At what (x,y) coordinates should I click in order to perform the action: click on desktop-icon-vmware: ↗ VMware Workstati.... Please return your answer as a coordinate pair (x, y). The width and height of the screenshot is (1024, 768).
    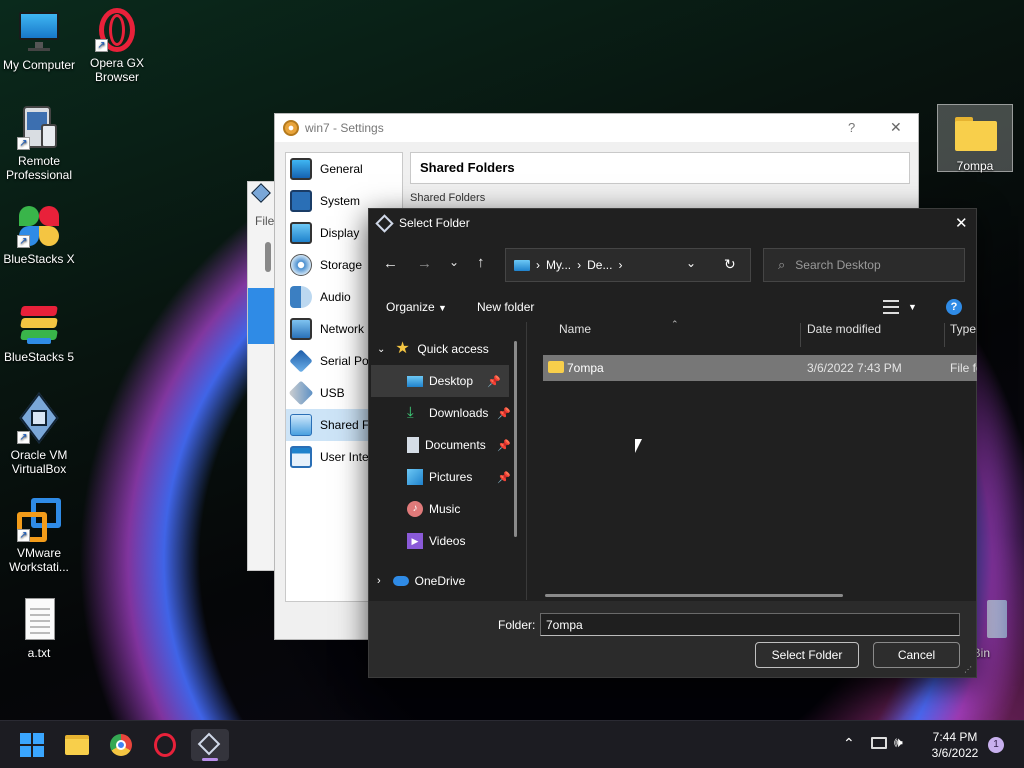
    Looking at the image, I should click on (39, 536).